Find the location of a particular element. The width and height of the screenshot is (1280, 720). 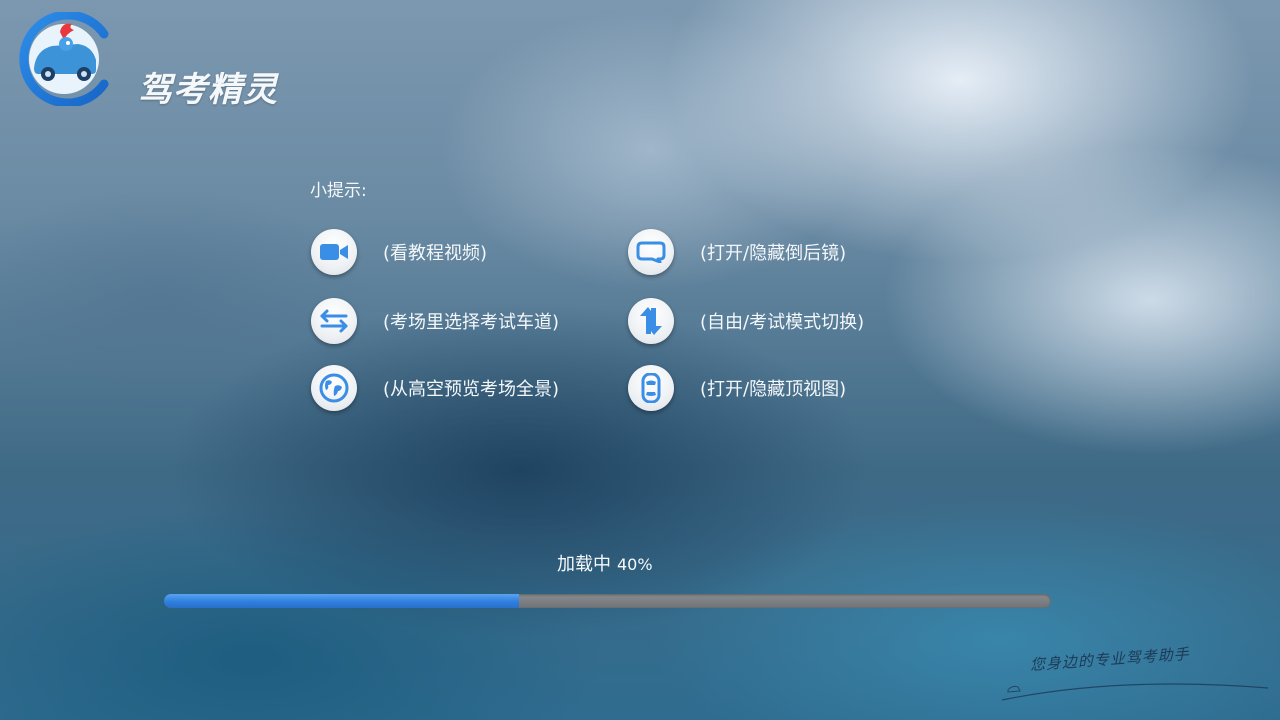

app-logo is located at coordinates (64, 59).